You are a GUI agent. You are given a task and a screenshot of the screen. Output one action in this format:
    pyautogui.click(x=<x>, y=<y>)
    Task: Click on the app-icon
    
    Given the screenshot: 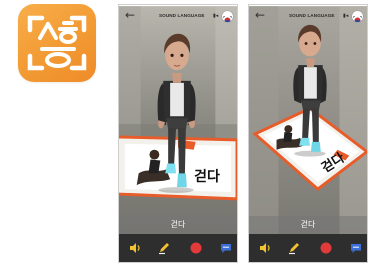 What is the action you would take?
    pyautogui.click(x=57, y=43)
    